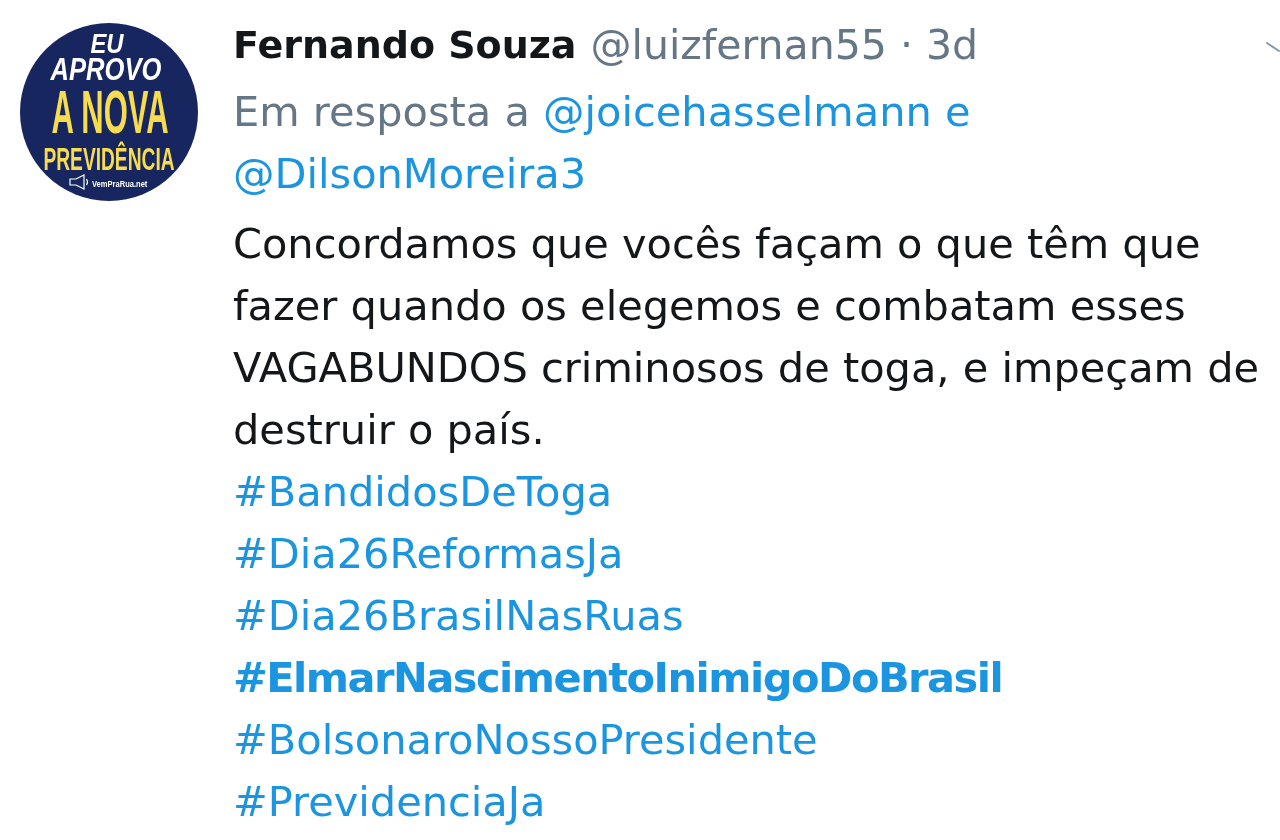  Describe the element at coordinates (428, 554) in the screenshot. I see `hashtag-link: #Dia26ReformasJa` at that location.